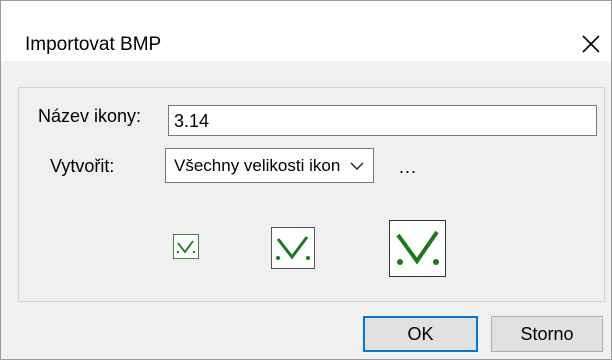 This screenshot has height=360, width=612. I want to click on large-checkmark-icon, so click(417, 247).